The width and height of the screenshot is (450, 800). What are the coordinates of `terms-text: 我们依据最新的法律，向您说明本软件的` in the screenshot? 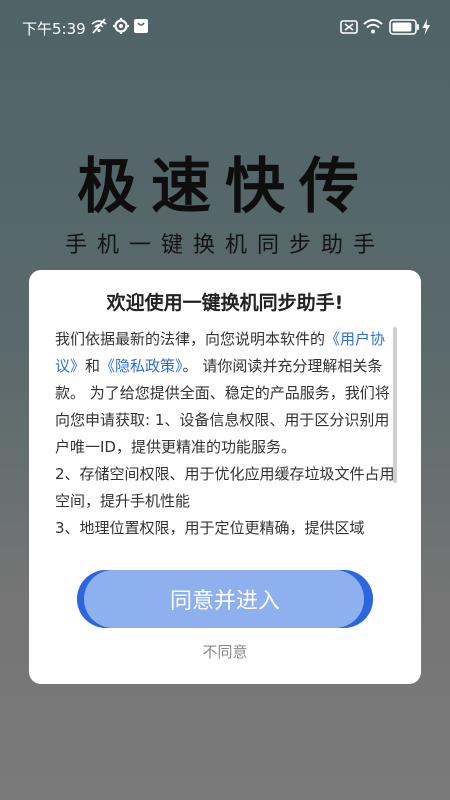 It's located at (190, 339).